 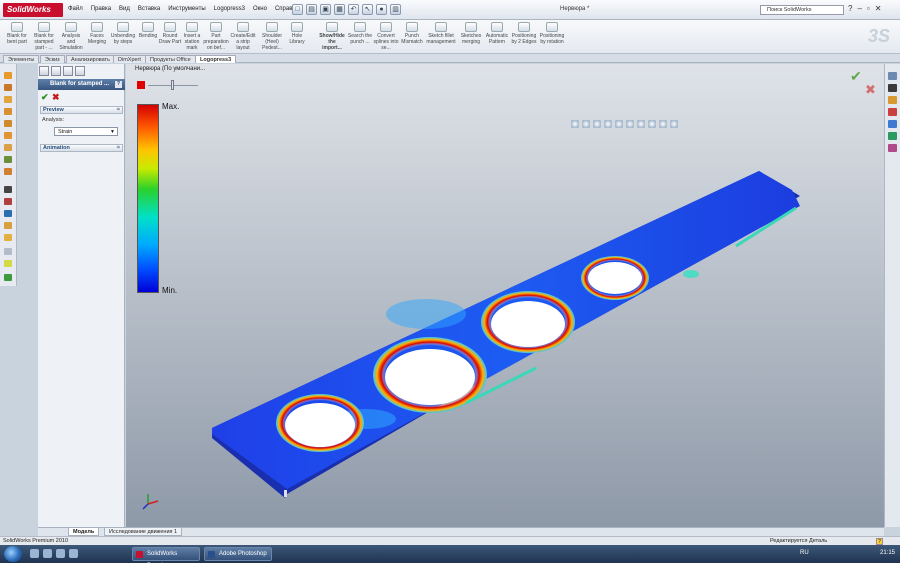 What do you see at coordinates (13, 554) in the screenshot?
I see `start-button` at bounding box center [13, 554].